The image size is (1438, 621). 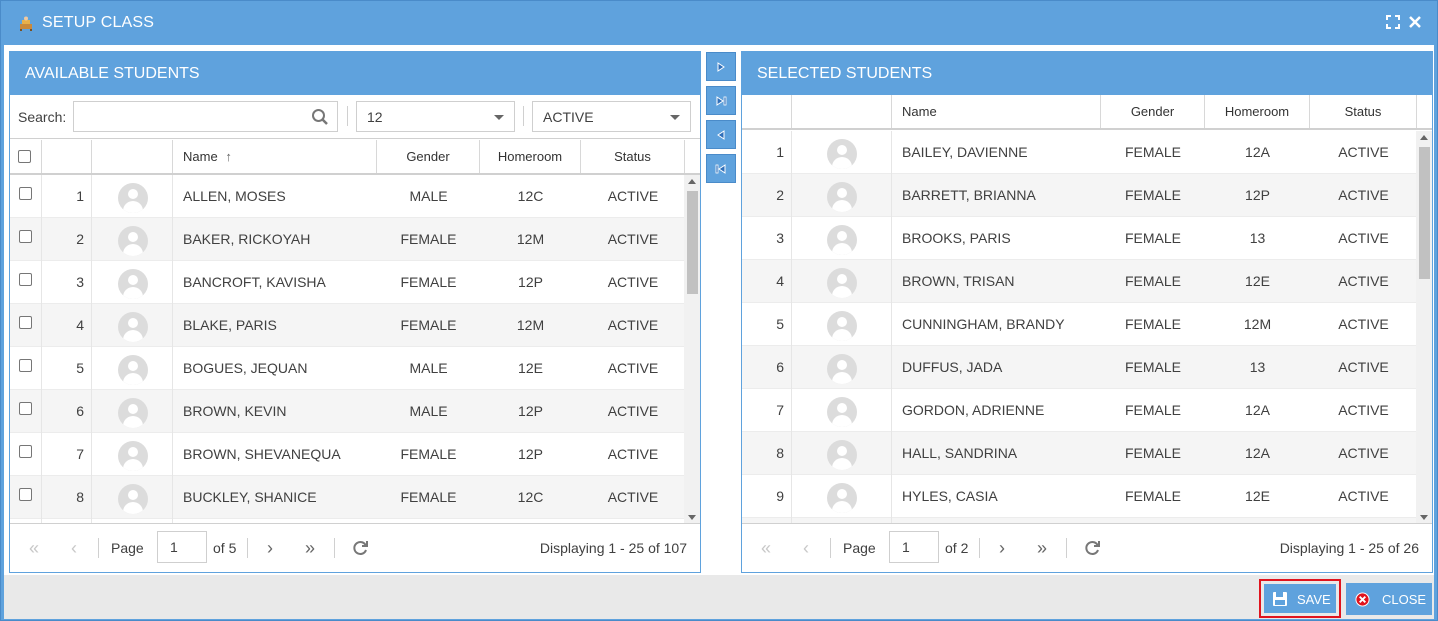 What do you see at coordinates (721, 66) in the screenshot?
I see `move-selected-right-button` at bounding box center [721, 66].